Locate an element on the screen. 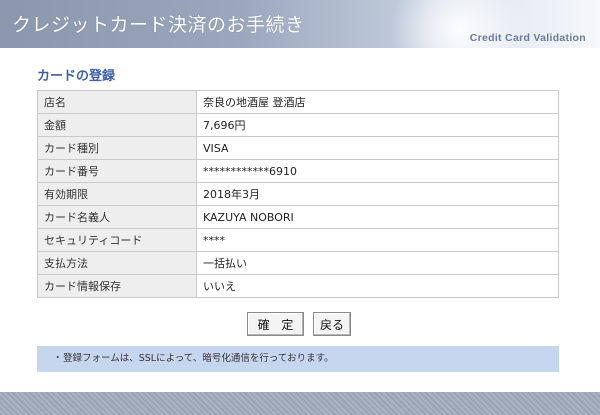 This screenshot has height=415, width=600. ssl-notice-text: 登録フォームは、SSLによって、暗号化通信を行っております。 is located at coordinates (198, 358).